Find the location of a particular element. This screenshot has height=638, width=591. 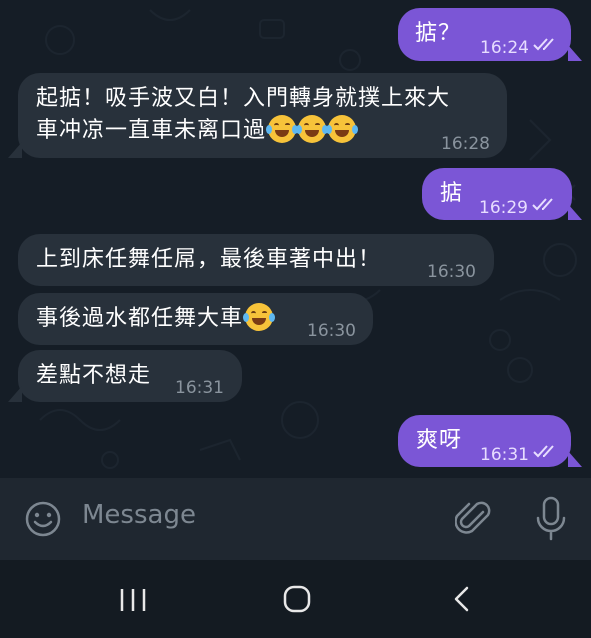

message-outgoing: 掂？ 16:24 is located at coordinates (484, 34).